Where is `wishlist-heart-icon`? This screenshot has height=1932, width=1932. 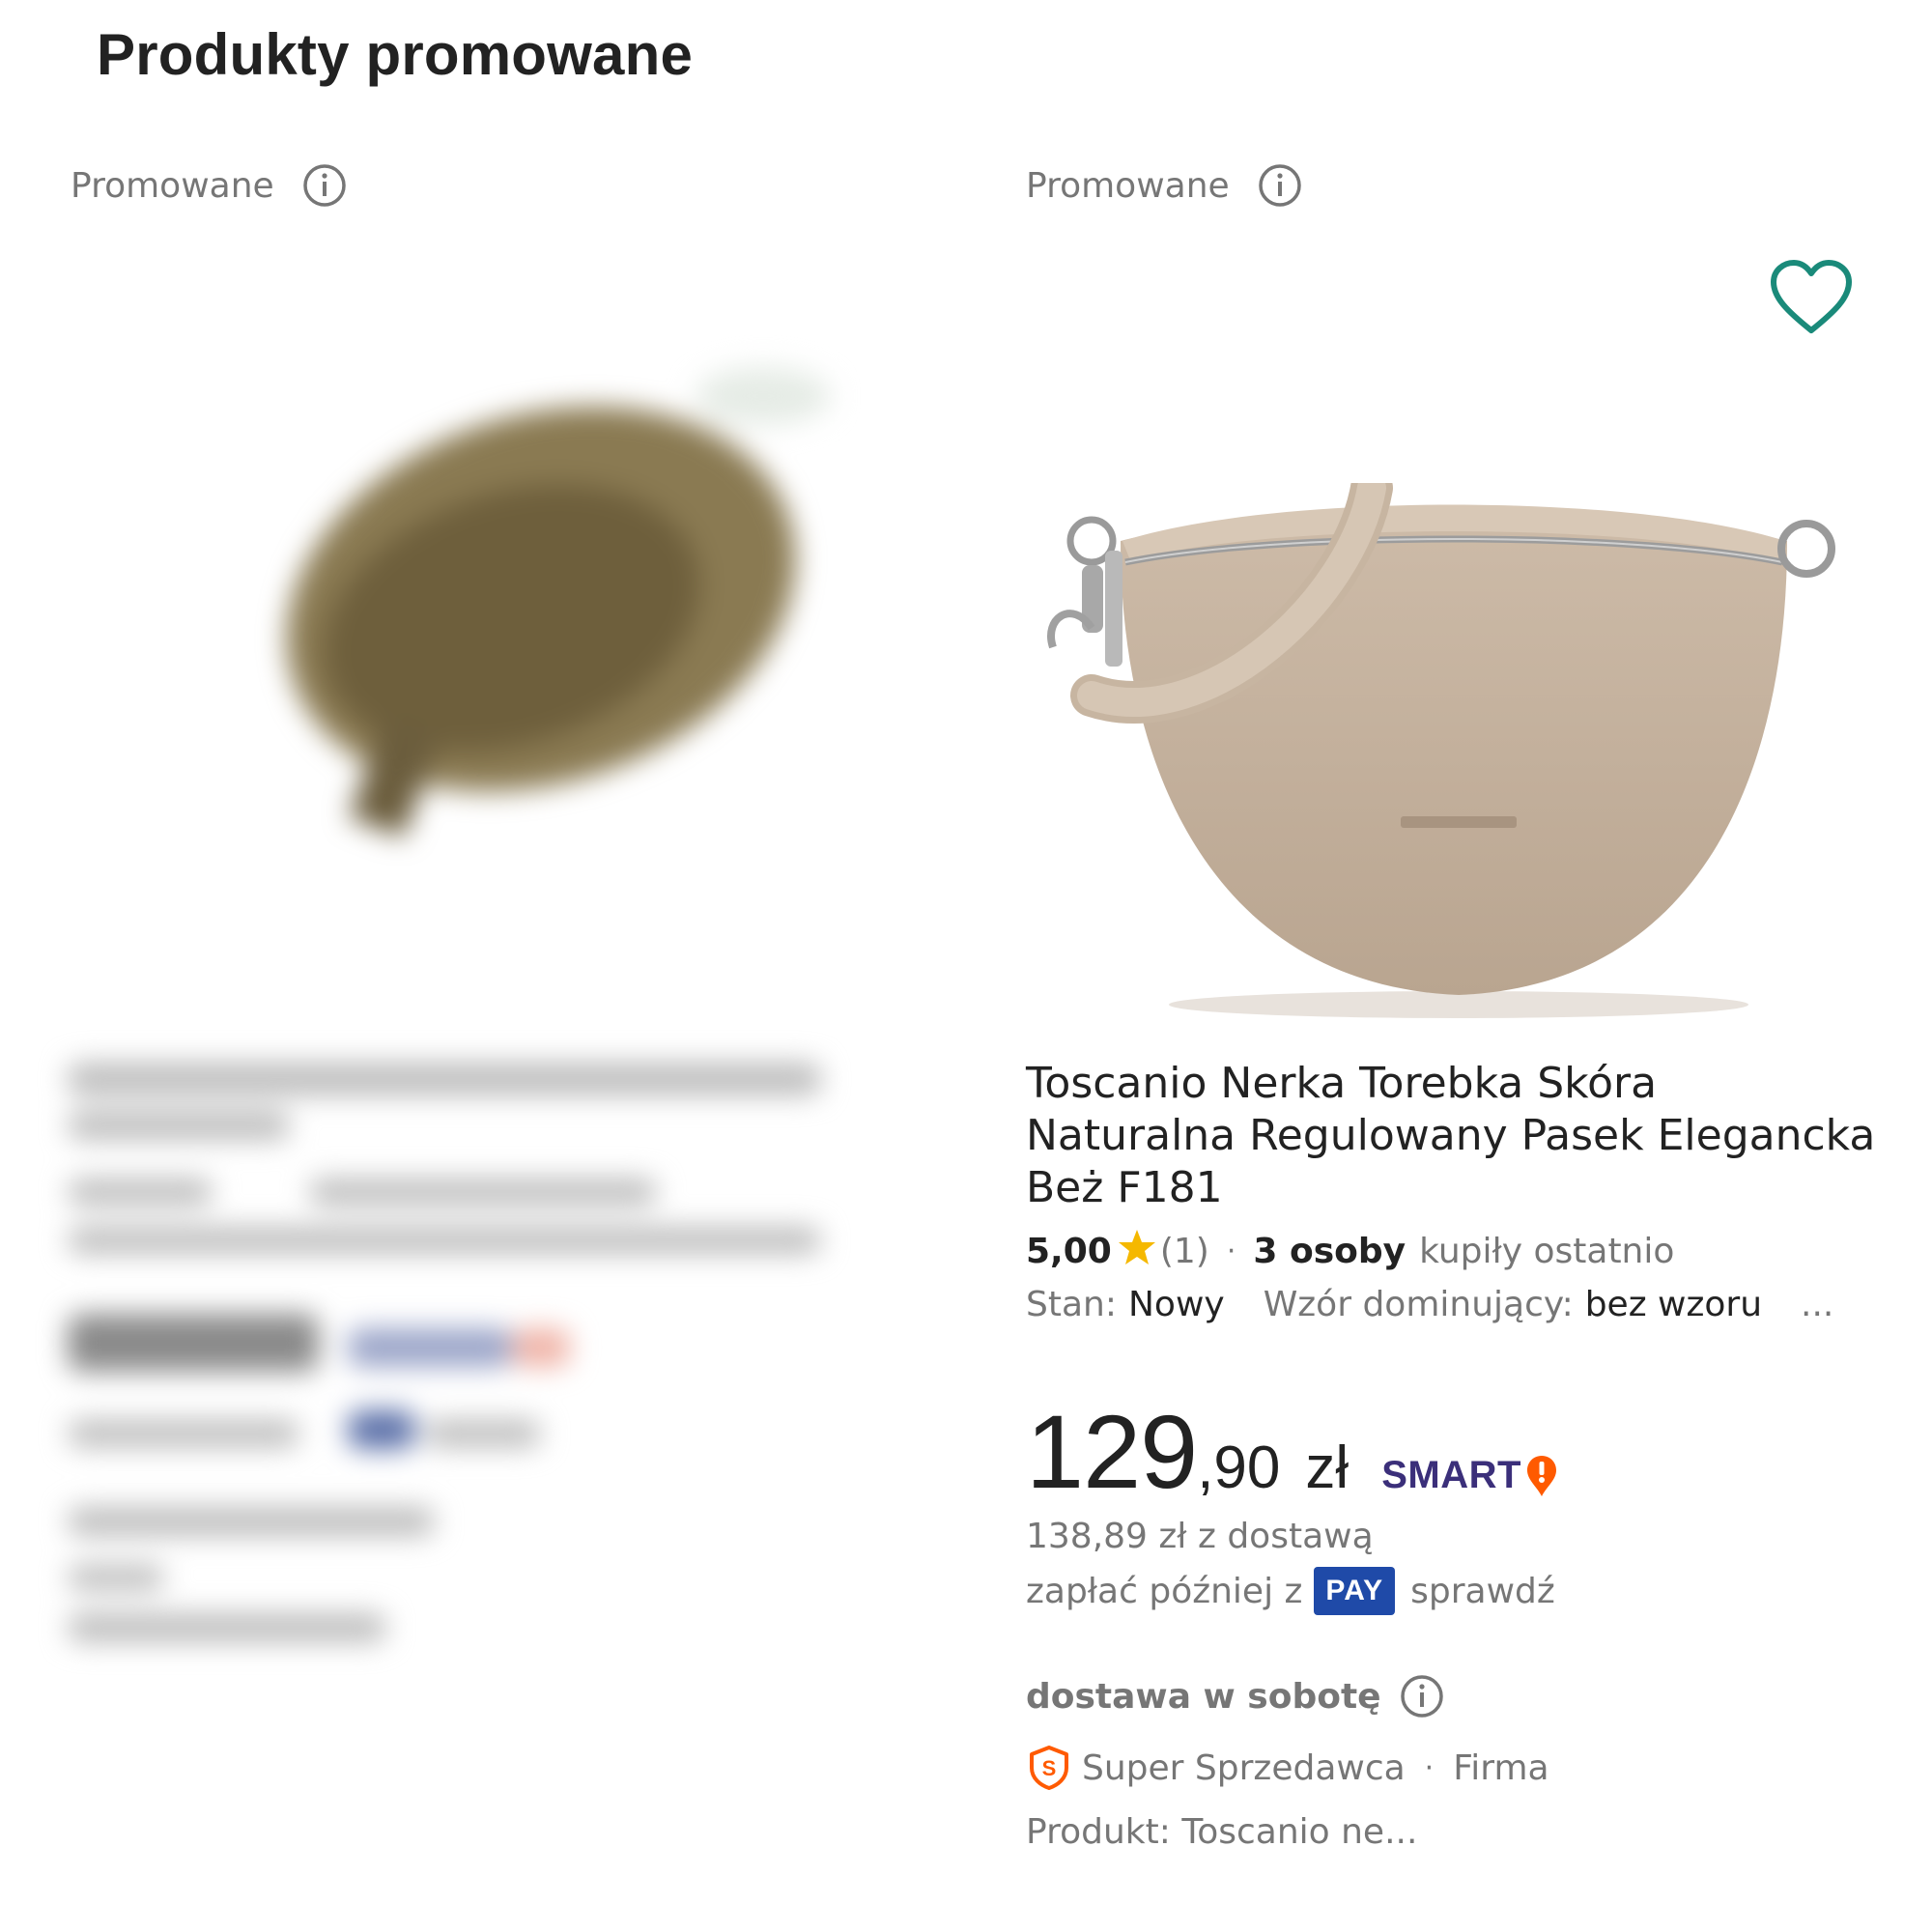
wishlist-heart-icon is located at coordinates (1811, 297).